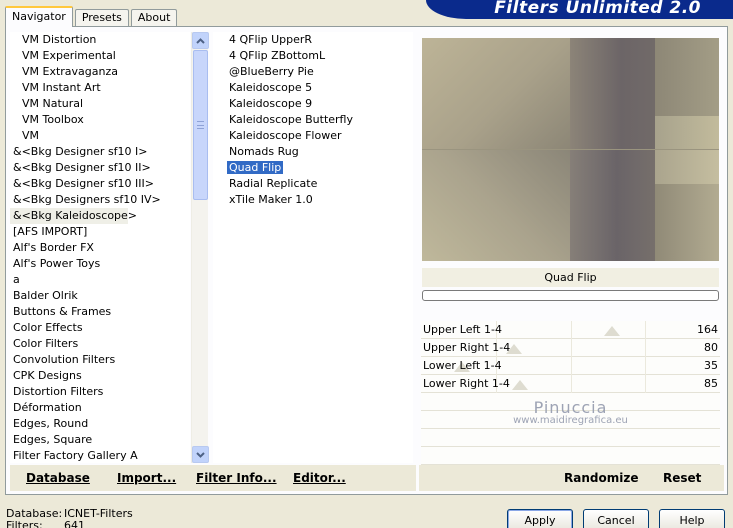  I want to click on scroll-thumb, so click(200, 125).